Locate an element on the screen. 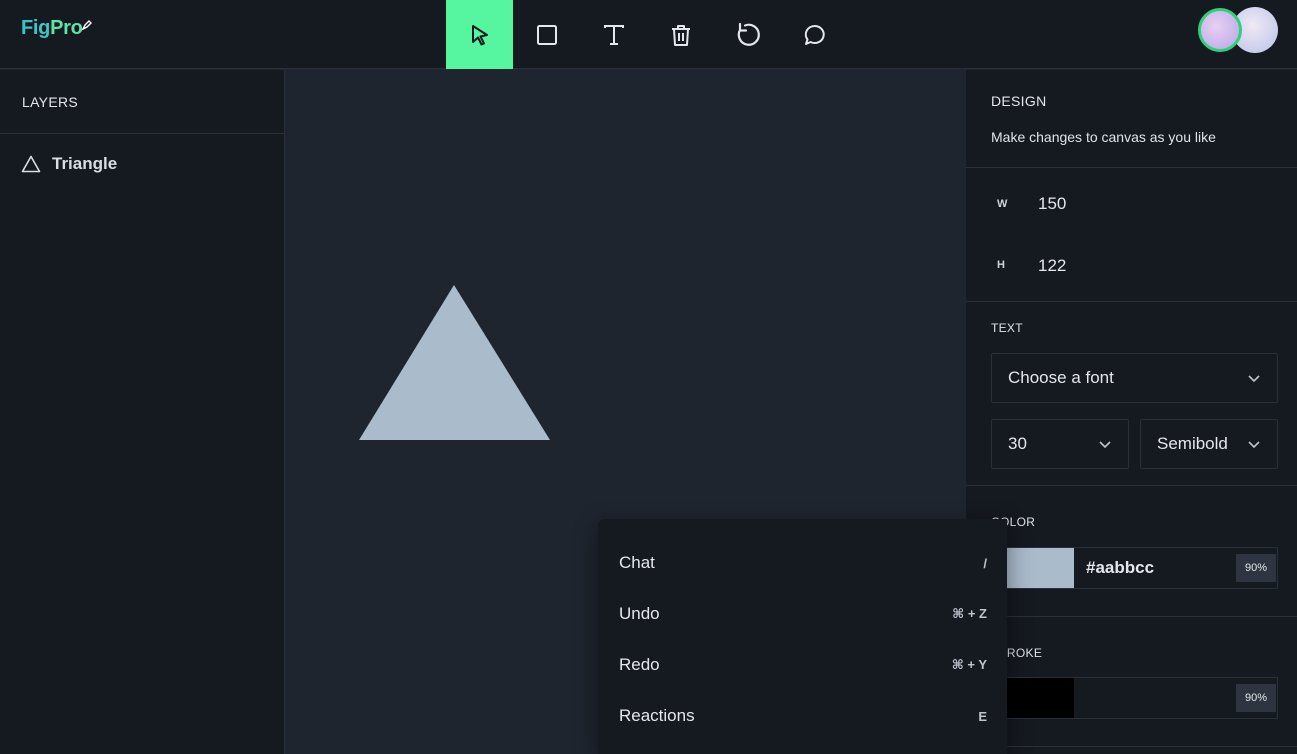 Image resolution: width=1297 pixels, height=754 pixels. font-weight-value: Semibold is located at coordinates (1192, 443).